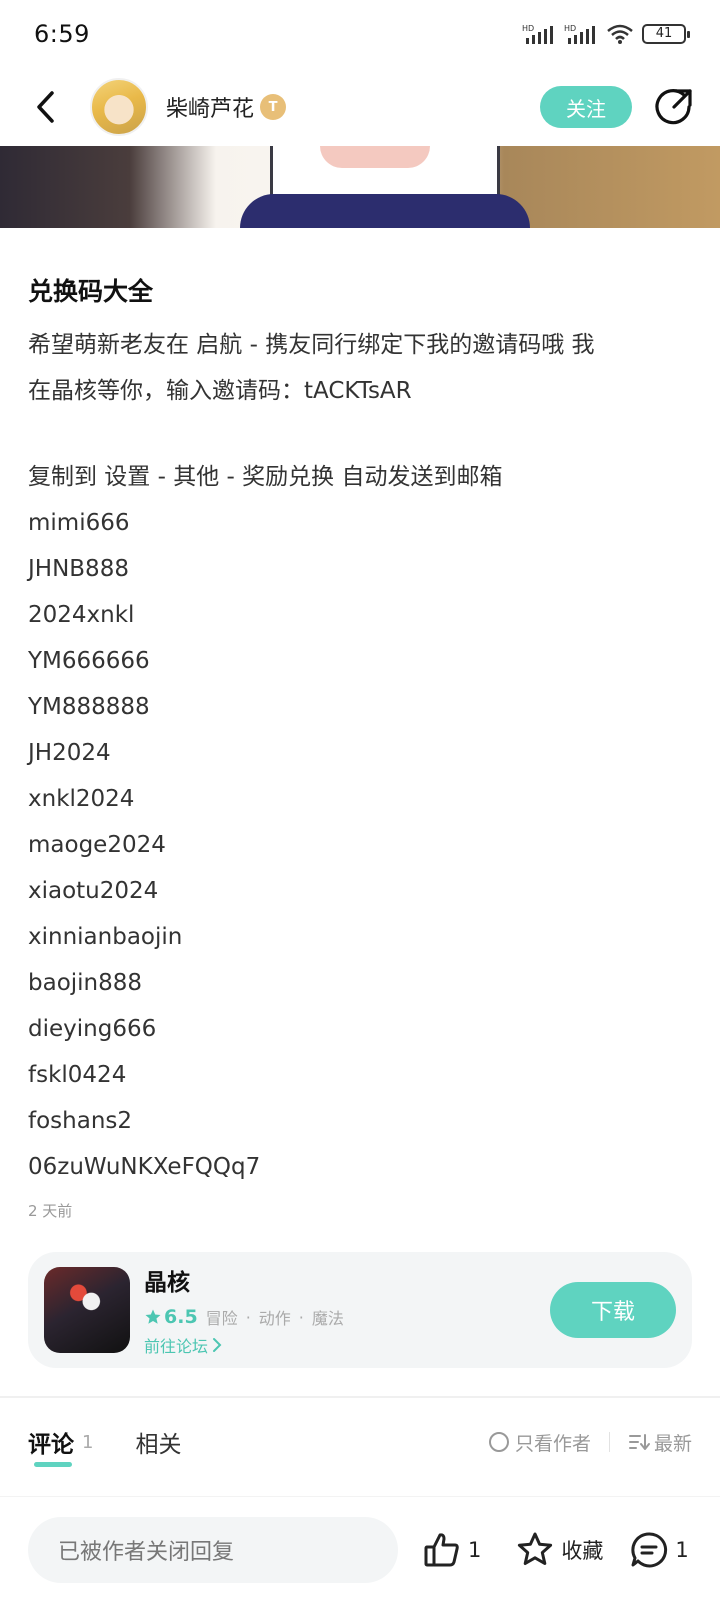 The image size is (720, 1601). What do you see at coordinates (181, 1317) in the screenshot?
I see `game-rating-value: 6.5` at bounding box center [181, 1317].